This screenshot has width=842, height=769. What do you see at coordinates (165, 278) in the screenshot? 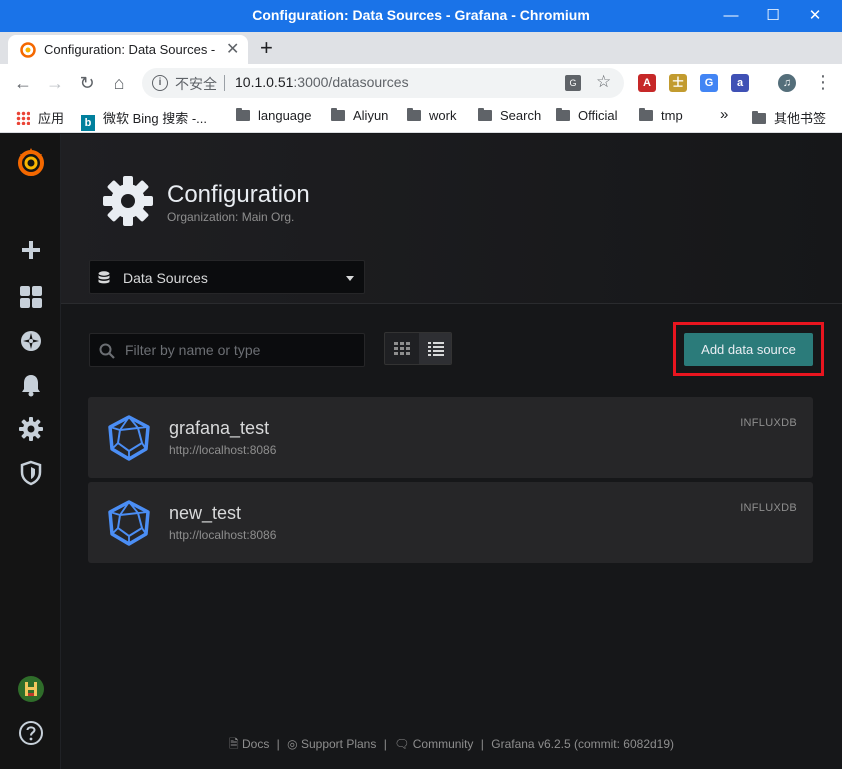
I see `section-nav-label: Data Sources` at bounding box center [165, 278].